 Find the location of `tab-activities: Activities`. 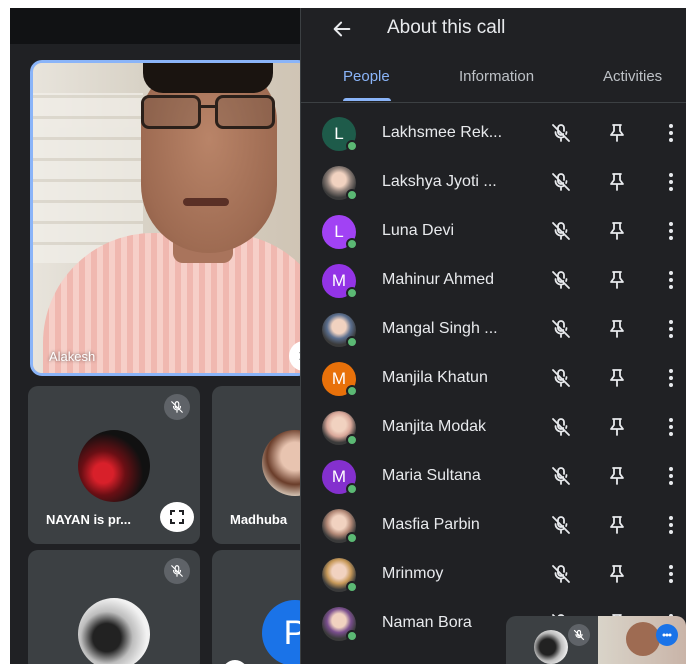

tab-activities: Activities is located at coordinates (632, 76).